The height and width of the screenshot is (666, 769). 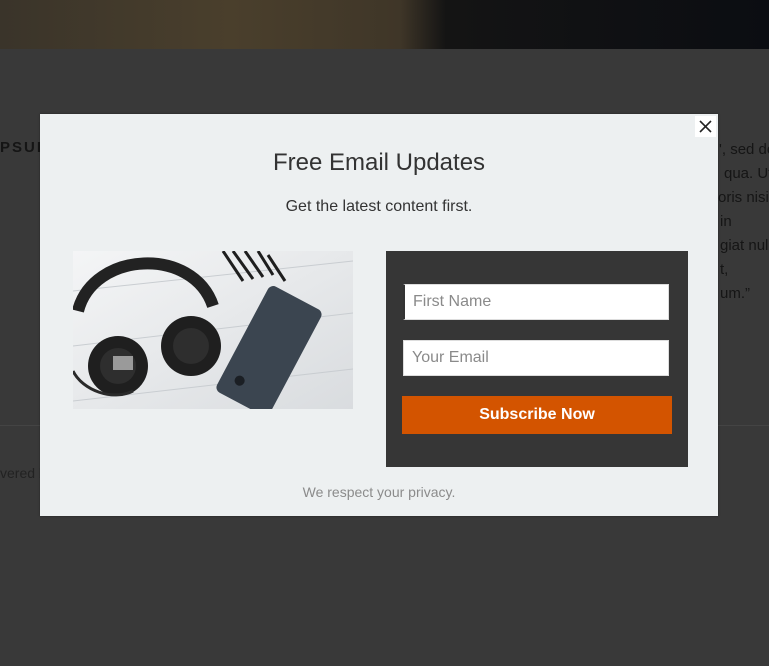 What do you see at coordinates (22, 147) in the screenshot?
I see `background-heading: PSUI` at bounding box center [22, 147].